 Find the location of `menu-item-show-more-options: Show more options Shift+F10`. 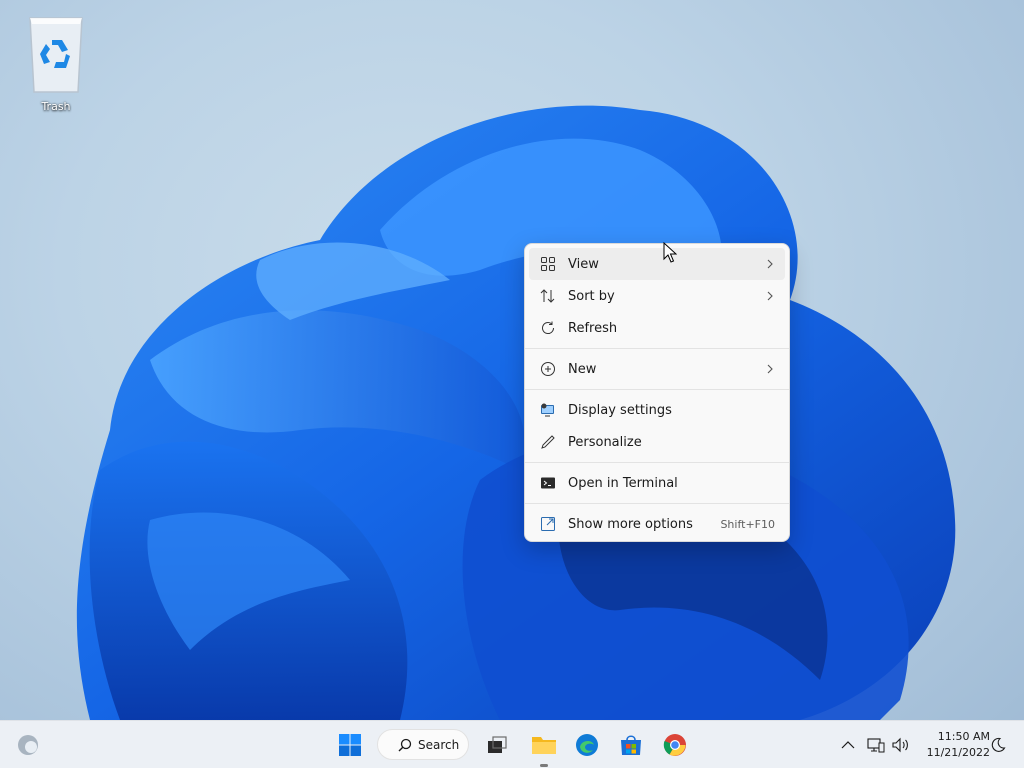

menu-item-show-more-options: Show more options Shift+F10 is located at coordinates (657, 524).